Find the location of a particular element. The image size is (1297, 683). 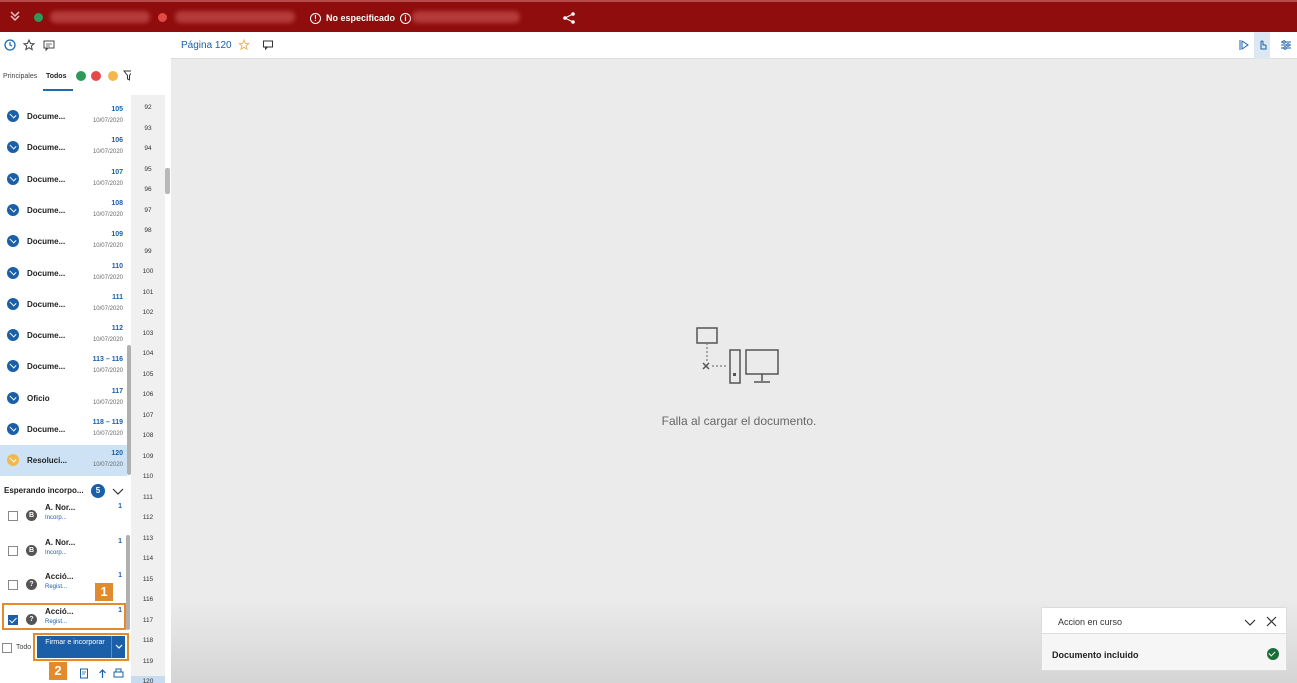

document-status-icon is located at coordinates (13, 366).